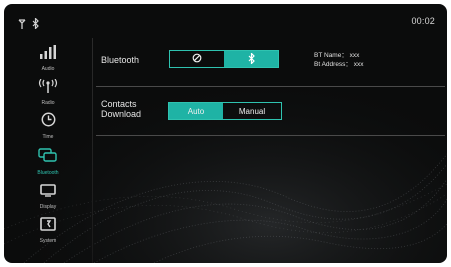 This screenshot has width=451, height=267. I want to click on bt-info: BT Name： xxx Bt Address： xxx, so click(339, 60).